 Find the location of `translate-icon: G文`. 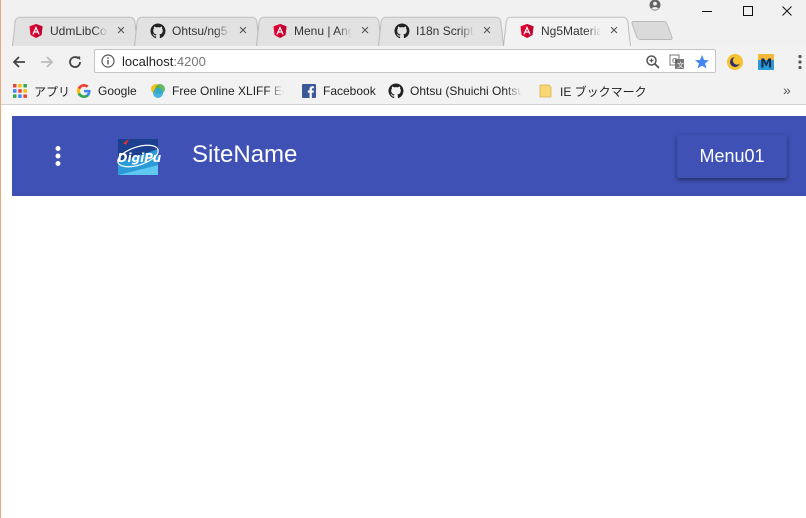

translate-icon: G文 is located at coordinates (677, 62).